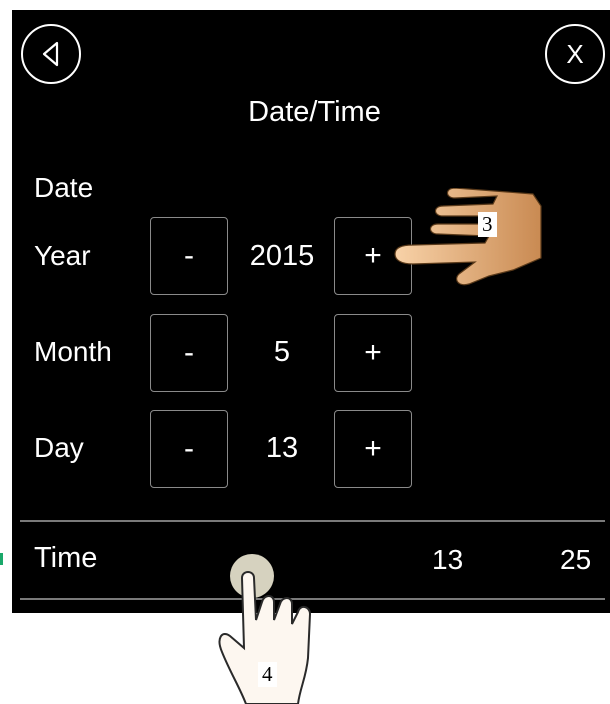 This screenshot has width=610, height=704. What do you see at coordinates (314, 112) in the screenshot?
I see `page-title: Date/Time` at bounding box center [314, 112].